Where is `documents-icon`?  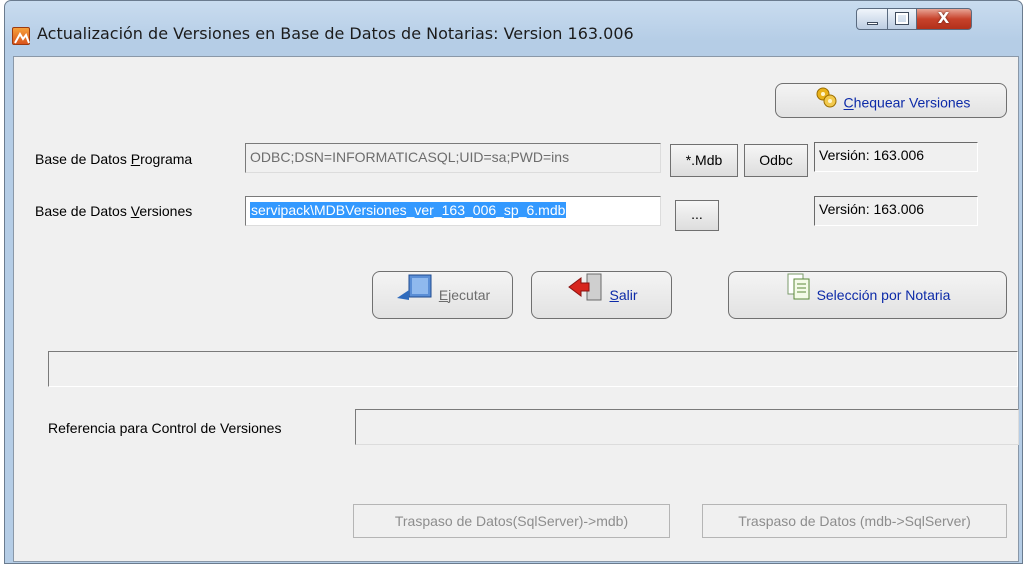 documents-icon is located at coordinates (799, 296).